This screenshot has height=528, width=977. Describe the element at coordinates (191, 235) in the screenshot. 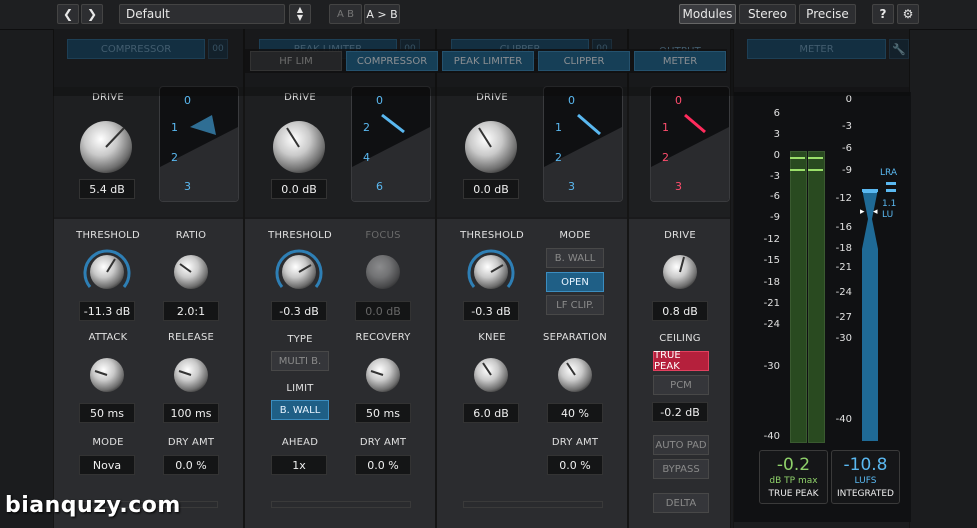

I see `compressor-ratio-label: RATIO` at that location.